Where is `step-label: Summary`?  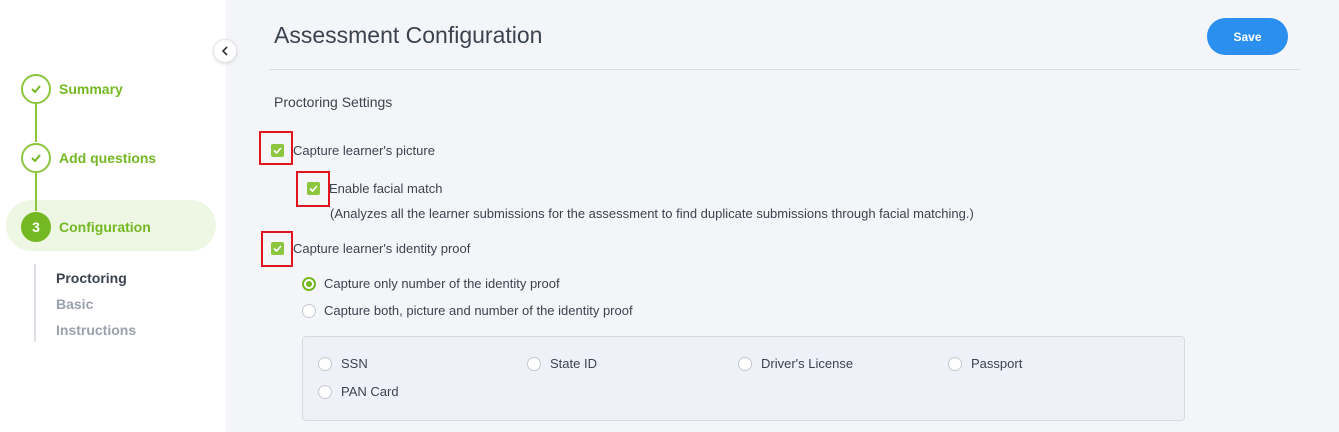
step-label: Summary is located at coordinates (91, 89).